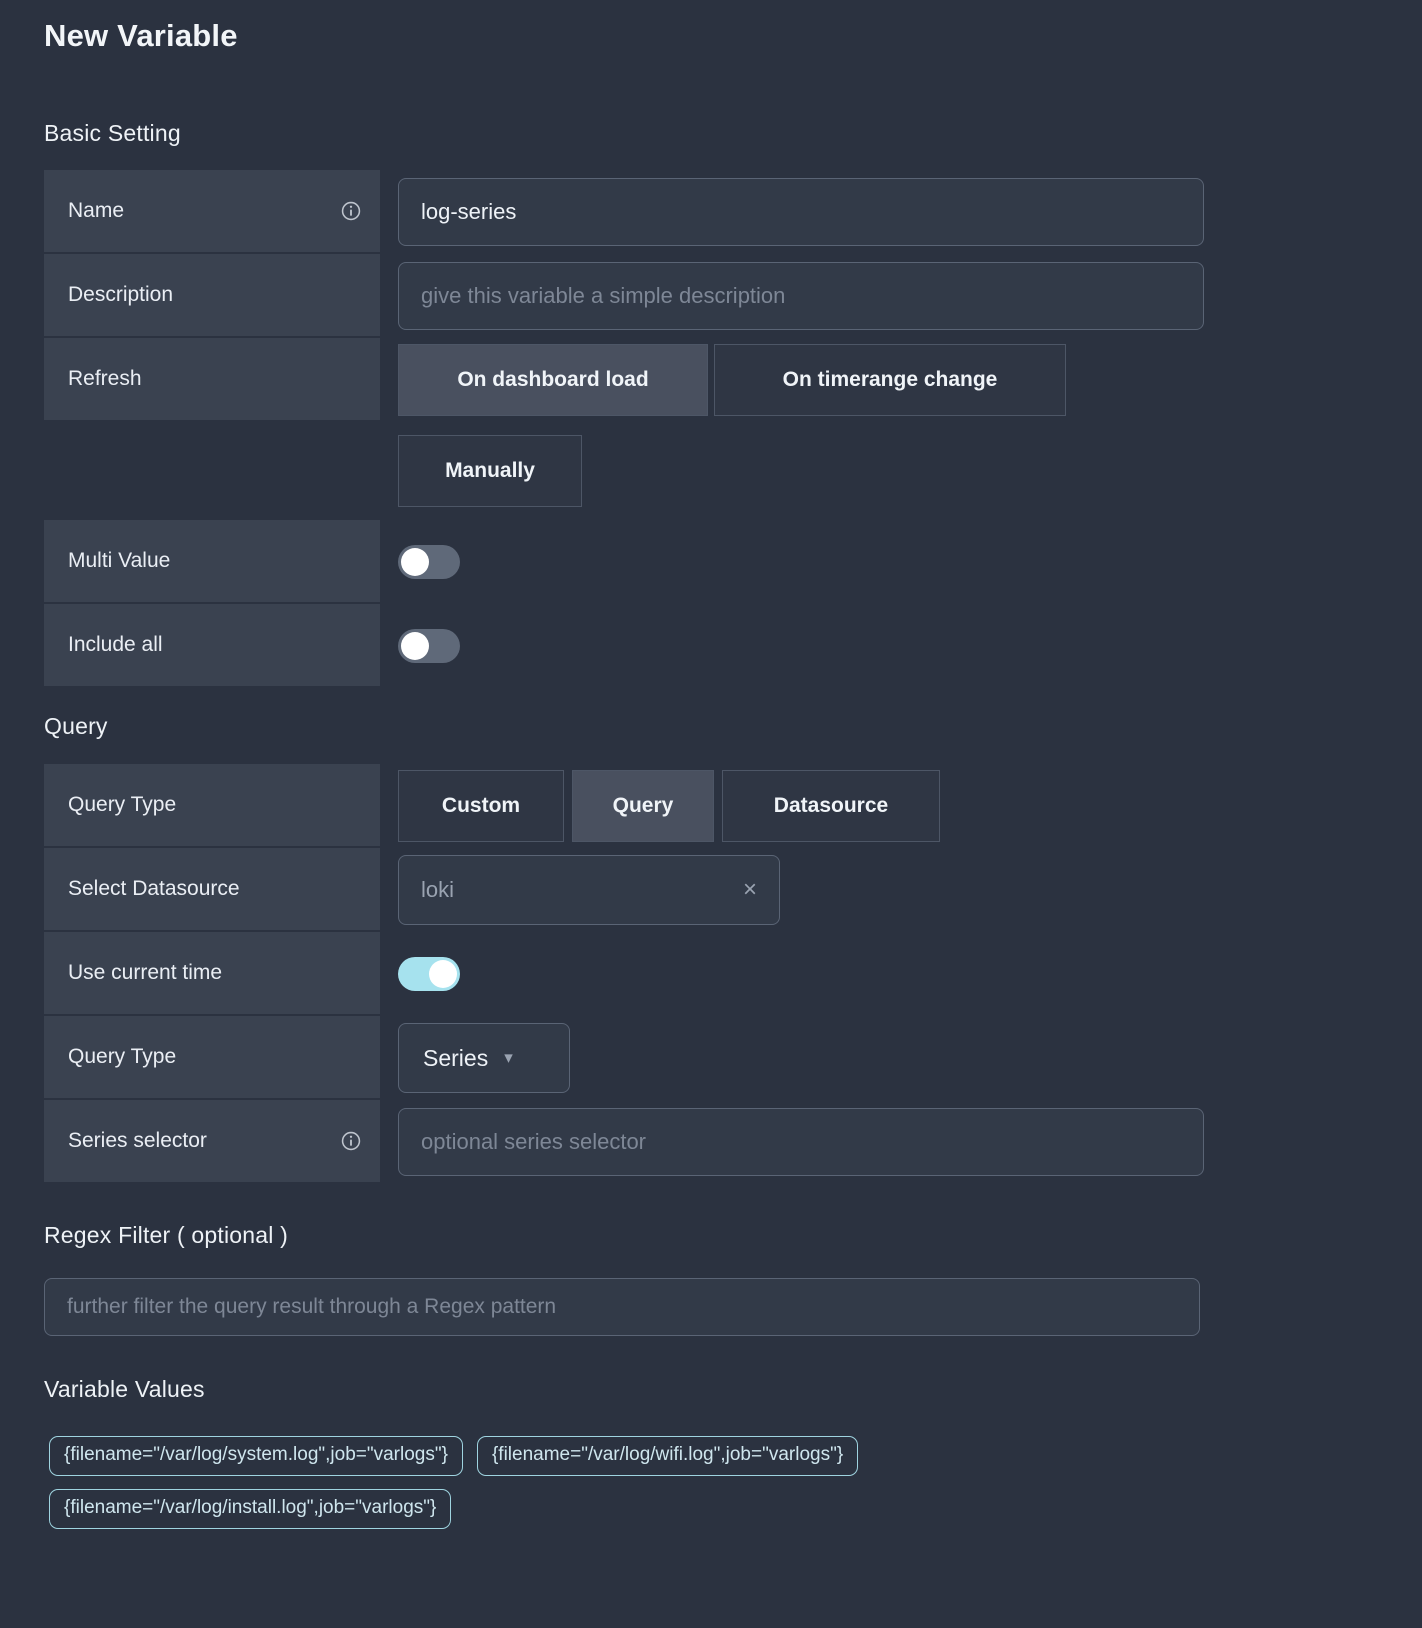  I want to click on use-current-time-label-cell: Use current time, so click(212, 974).